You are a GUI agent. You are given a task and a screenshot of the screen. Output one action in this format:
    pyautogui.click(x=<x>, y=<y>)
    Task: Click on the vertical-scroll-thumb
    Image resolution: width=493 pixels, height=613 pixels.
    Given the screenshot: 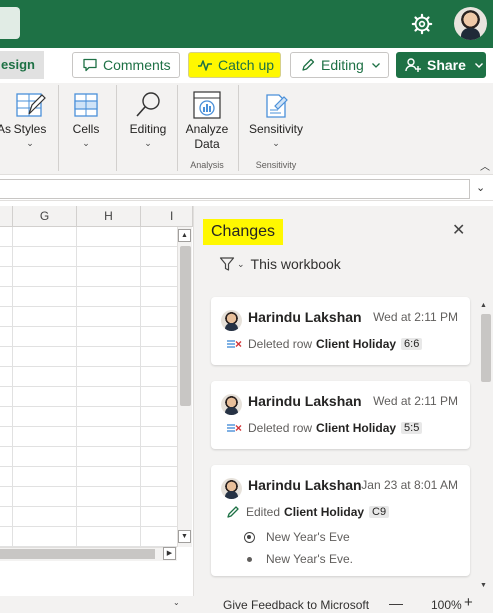 What is the action you would take?
    pyautogui.click(x=185, y=326)
    